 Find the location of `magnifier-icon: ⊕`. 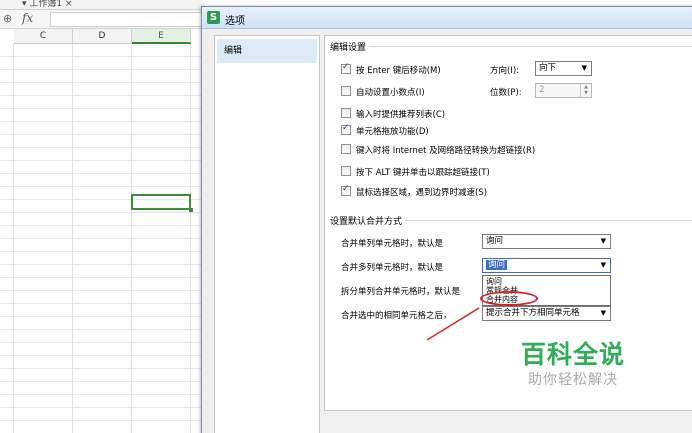

magnifier-icon: ⊕ is located at coordinates (7, 18).